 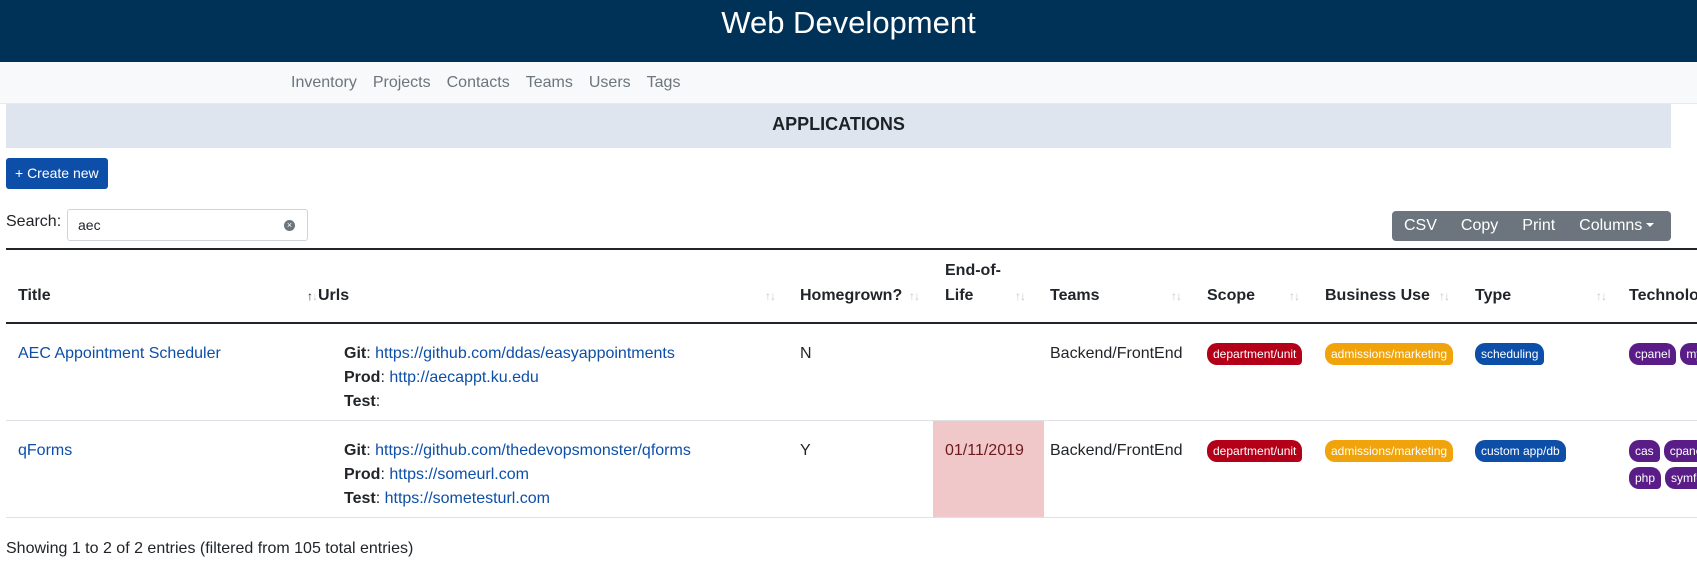 I want to click on test-link: https://sometesturl.com, so click(x=467, y=498).